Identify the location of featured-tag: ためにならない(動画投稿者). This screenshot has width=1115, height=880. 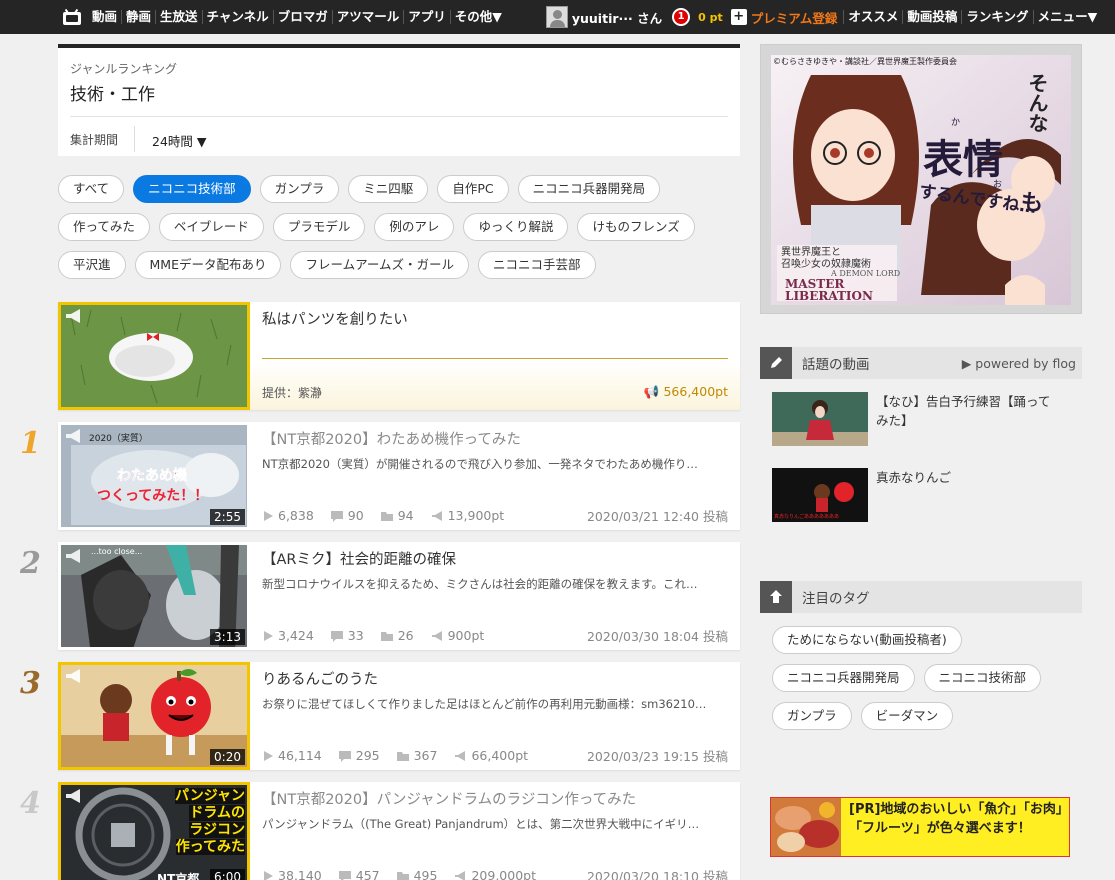
(867, 640).